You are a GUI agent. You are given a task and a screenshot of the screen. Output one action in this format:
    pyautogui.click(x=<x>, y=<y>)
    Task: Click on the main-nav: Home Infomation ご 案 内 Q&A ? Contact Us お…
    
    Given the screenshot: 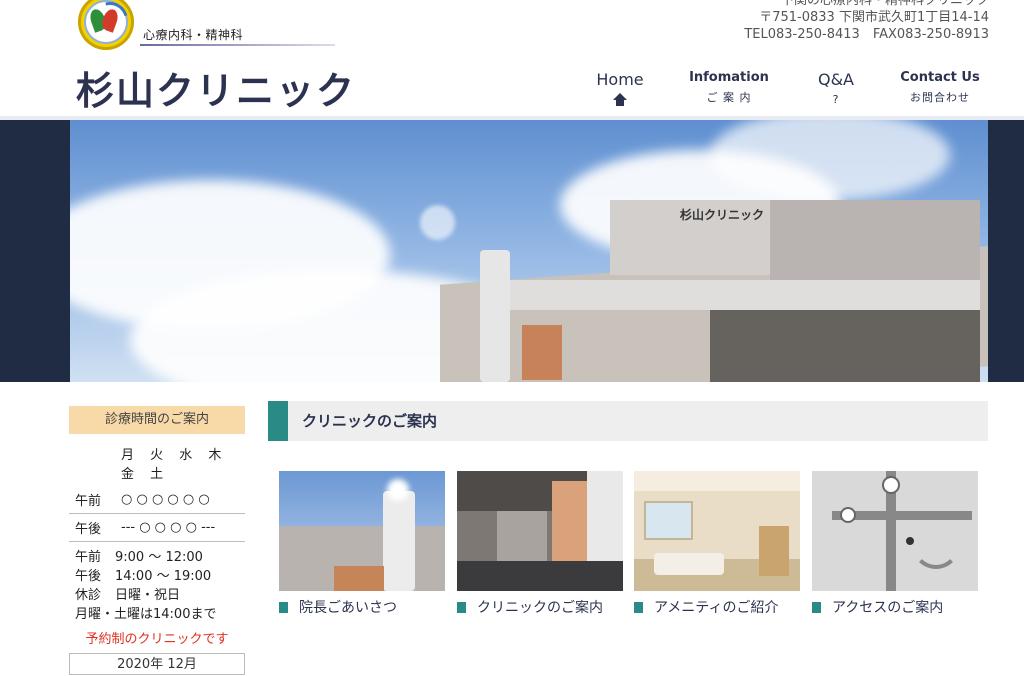 What is the action you would take?
    pyautogui.click(x=780, y=93)
    